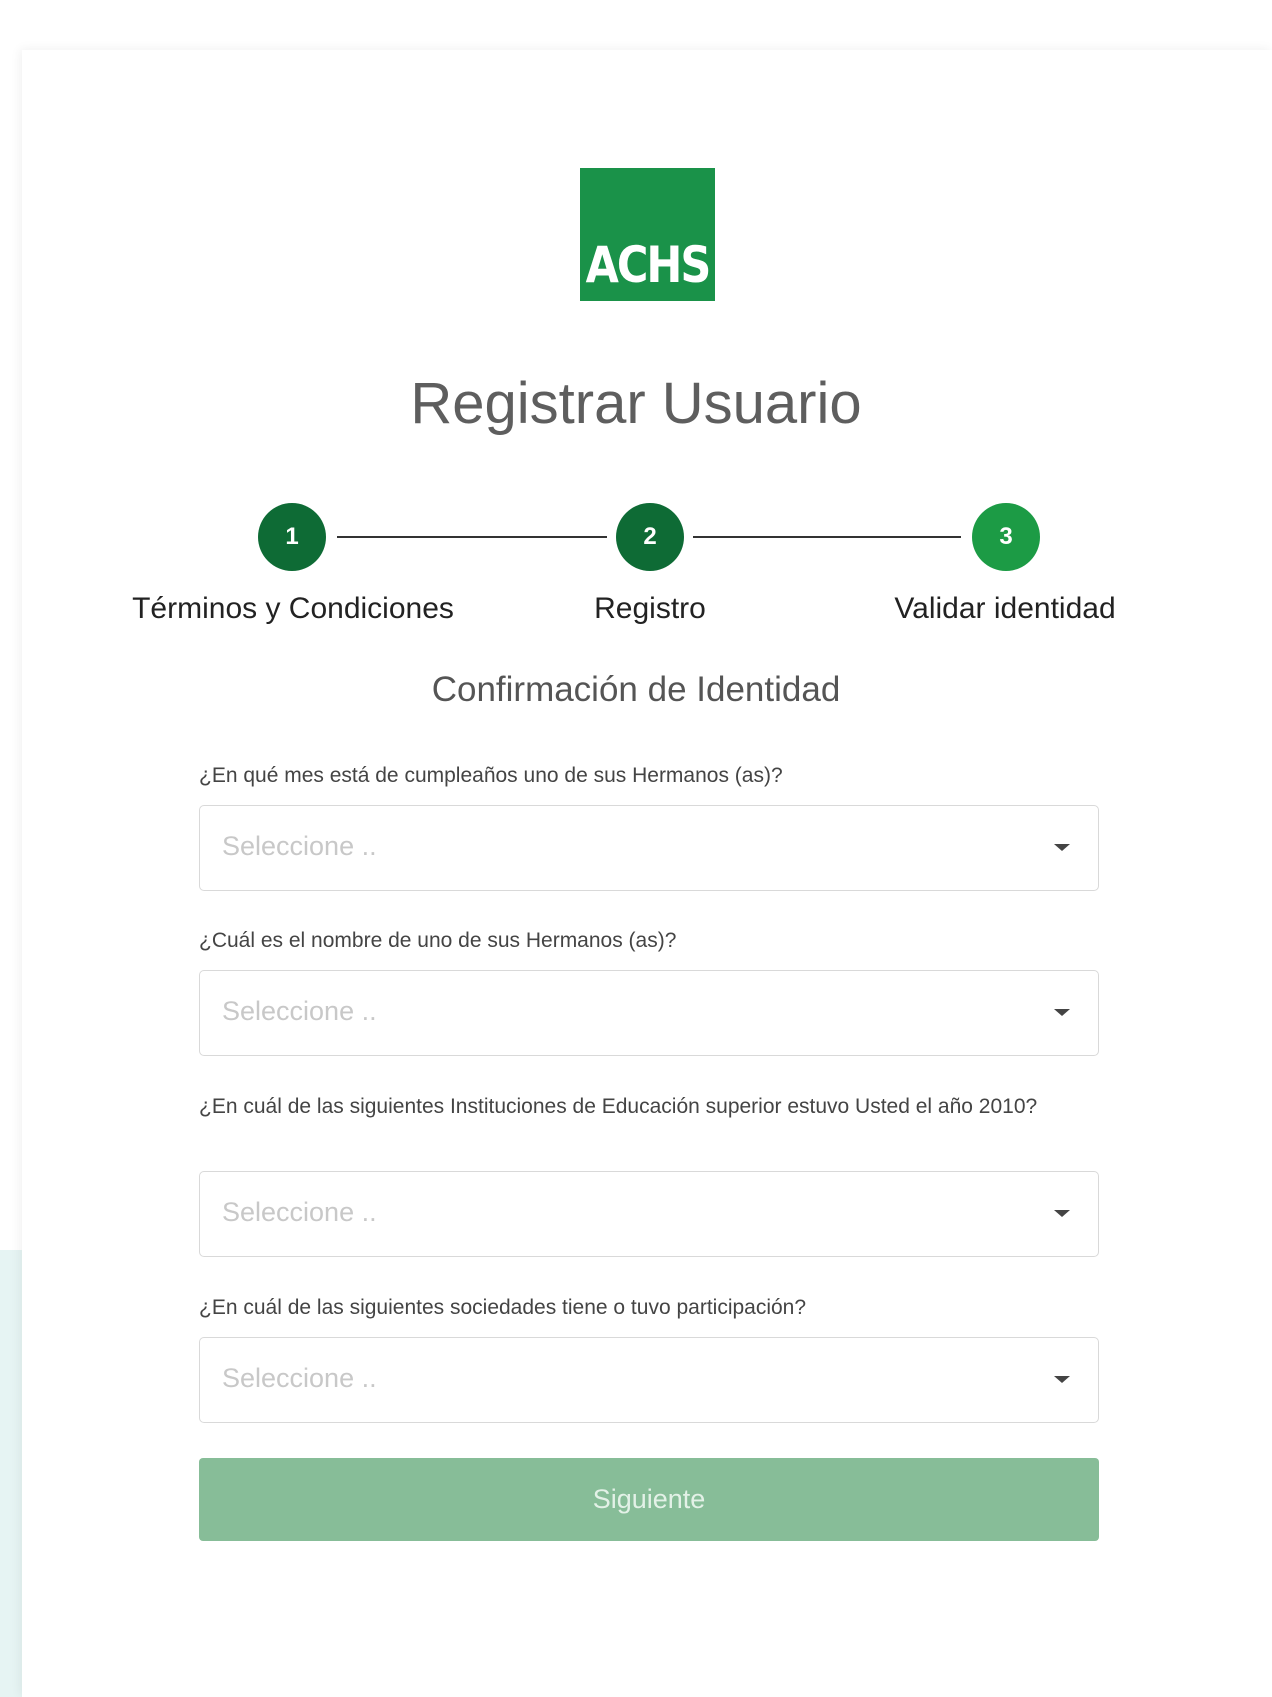 Image resolution: width=1272 pixels, height=1697 pixels. What do you see at coordinates (1006, 537) in the screenshot?
I see `step-3-indicator: 3` at bounding box center [1006, 537].